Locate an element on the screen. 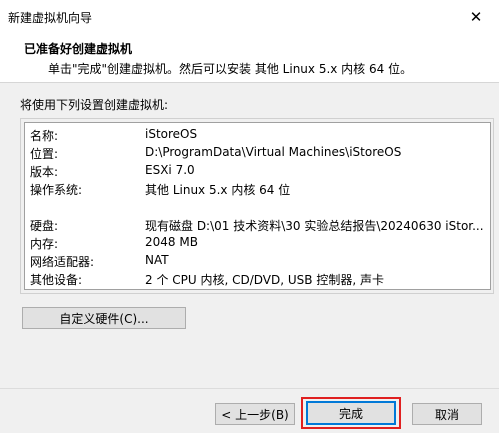 The image size is (499, 433). summary-row-version: 版本: ESXi 7.0 is located at coordinates (257, 172).